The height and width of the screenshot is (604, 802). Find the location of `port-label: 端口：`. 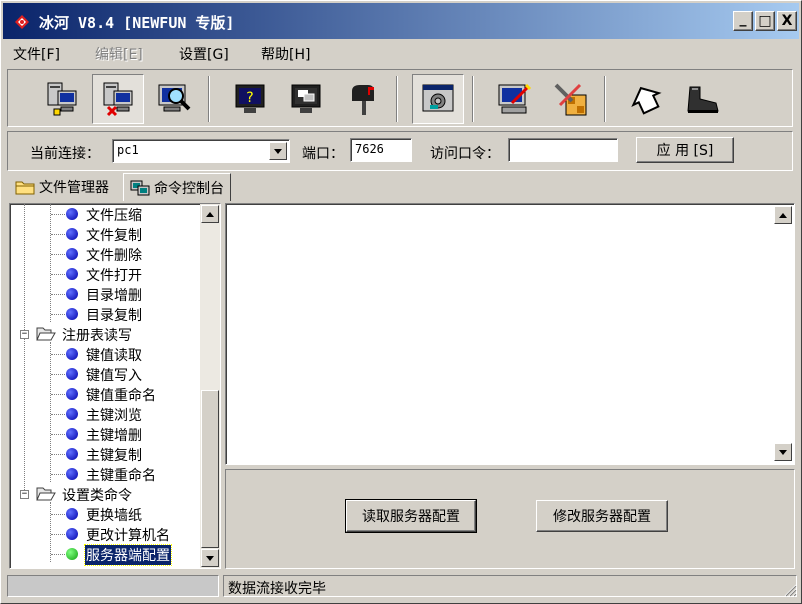

port-label: 端口： is located at coordinates (323, 154).